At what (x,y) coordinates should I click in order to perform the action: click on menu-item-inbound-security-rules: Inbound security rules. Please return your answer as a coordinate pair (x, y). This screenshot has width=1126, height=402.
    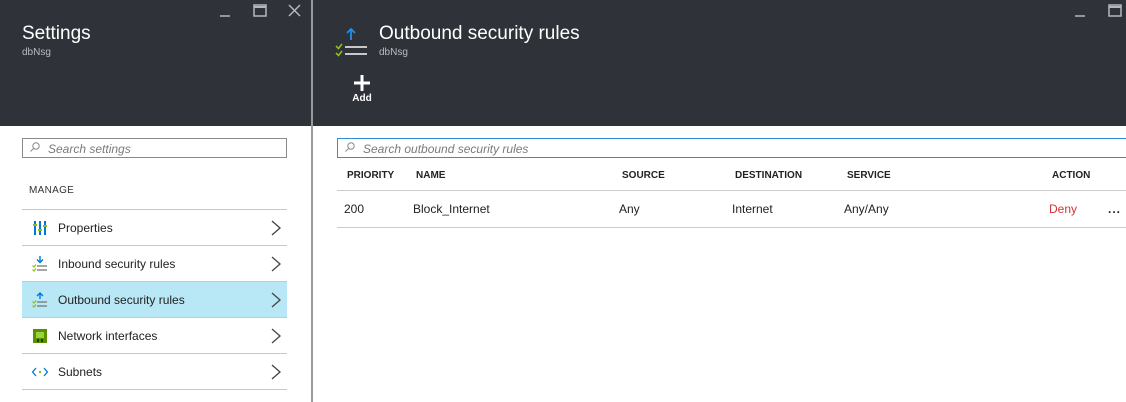
    Looking at the image, I should click on (154, 264).